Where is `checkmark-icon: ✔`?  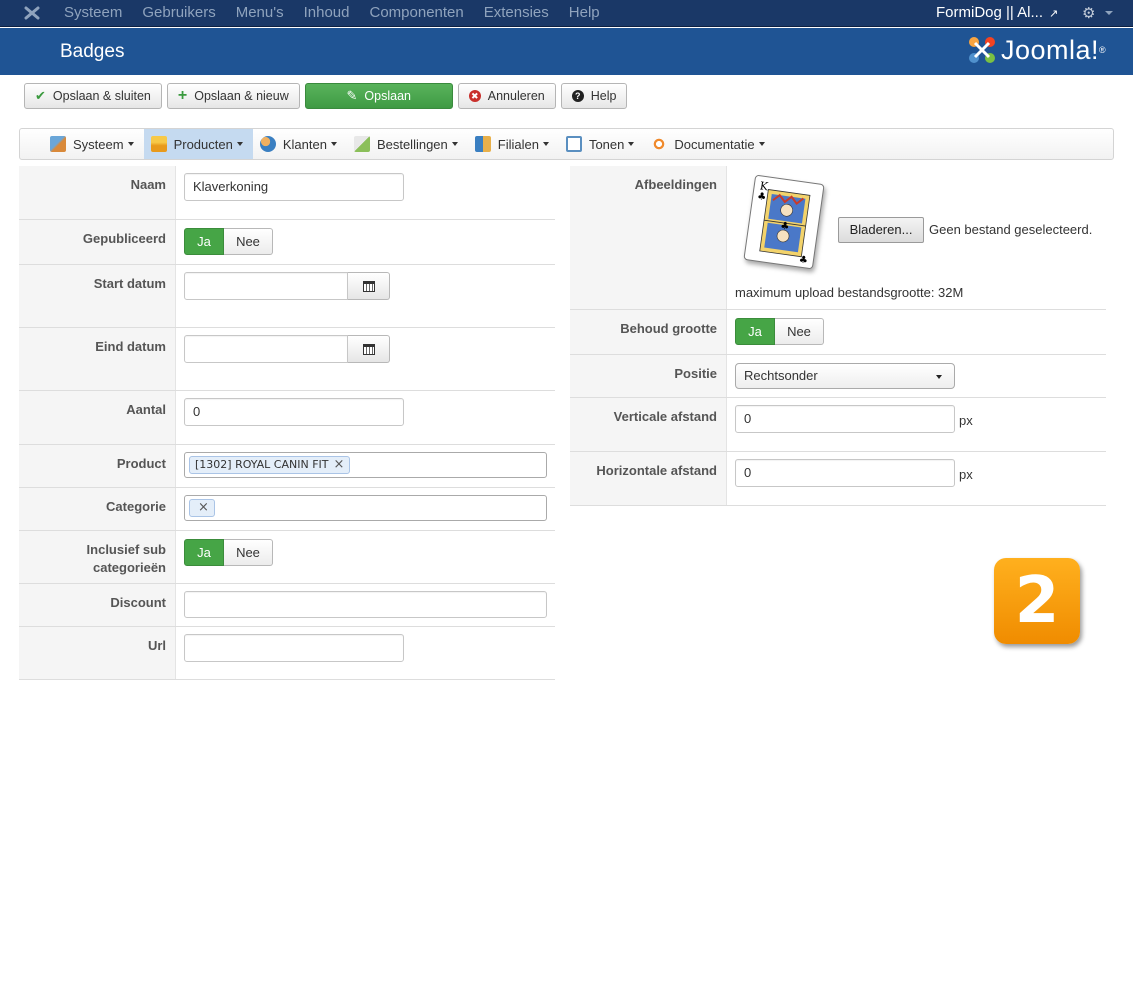
checkmark-icon: ✔ is located at coordinates (40, 95).